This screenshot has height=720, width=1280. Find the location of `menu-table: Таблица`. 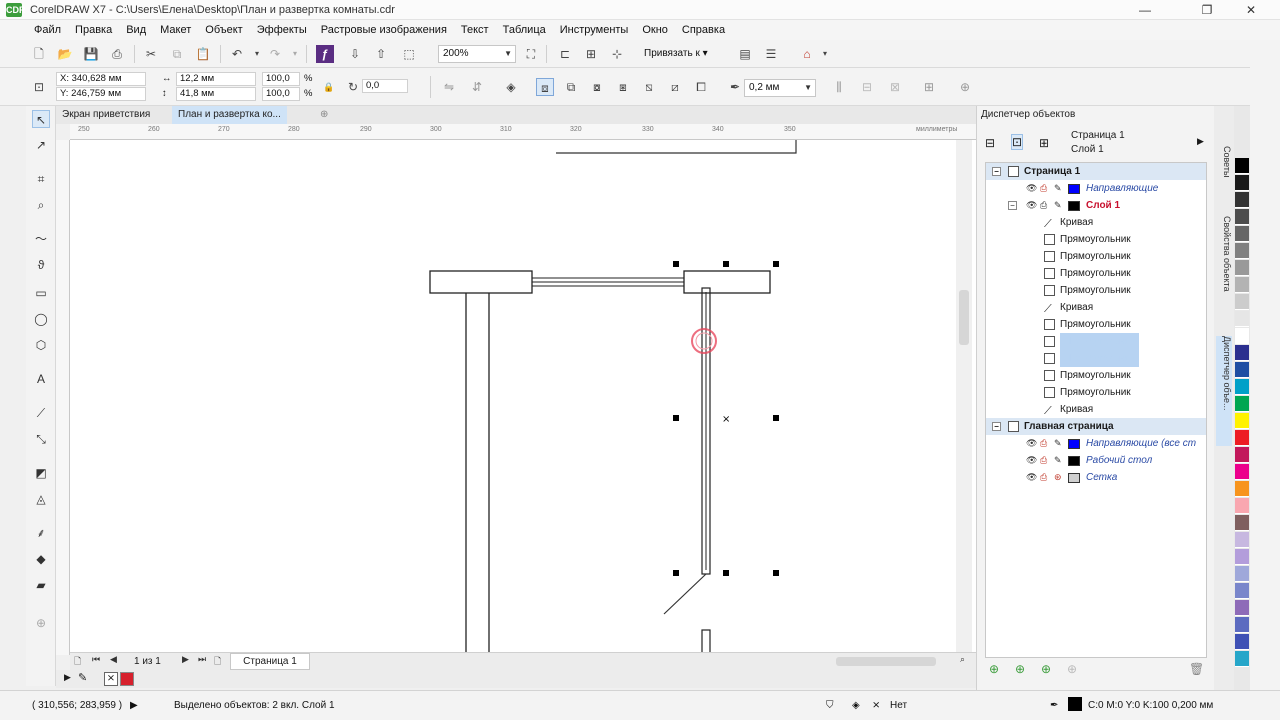

menu-table: Таблица is located at coordinates (524, 30).